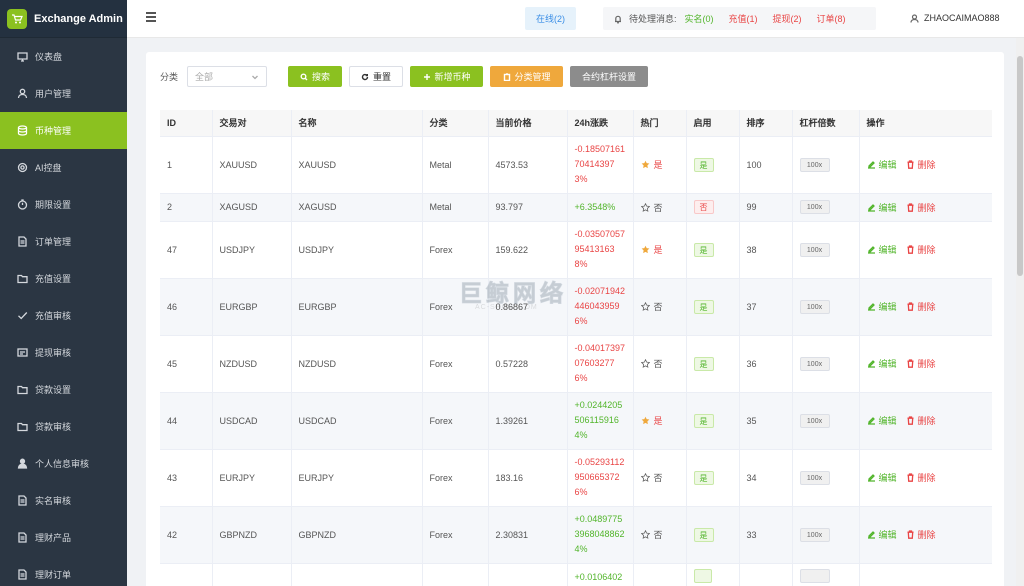  I want to click on sidebar-item-label: 提现审核, so click(53, 353).